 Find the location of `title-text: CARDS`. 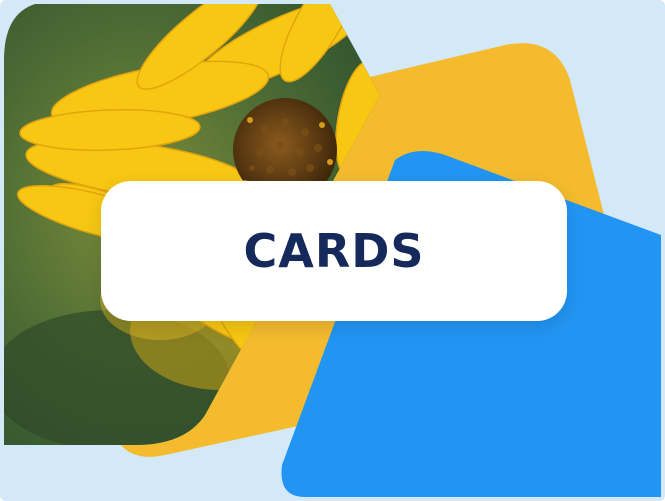

title-text: CARDS is located at coordinates (334, 251).